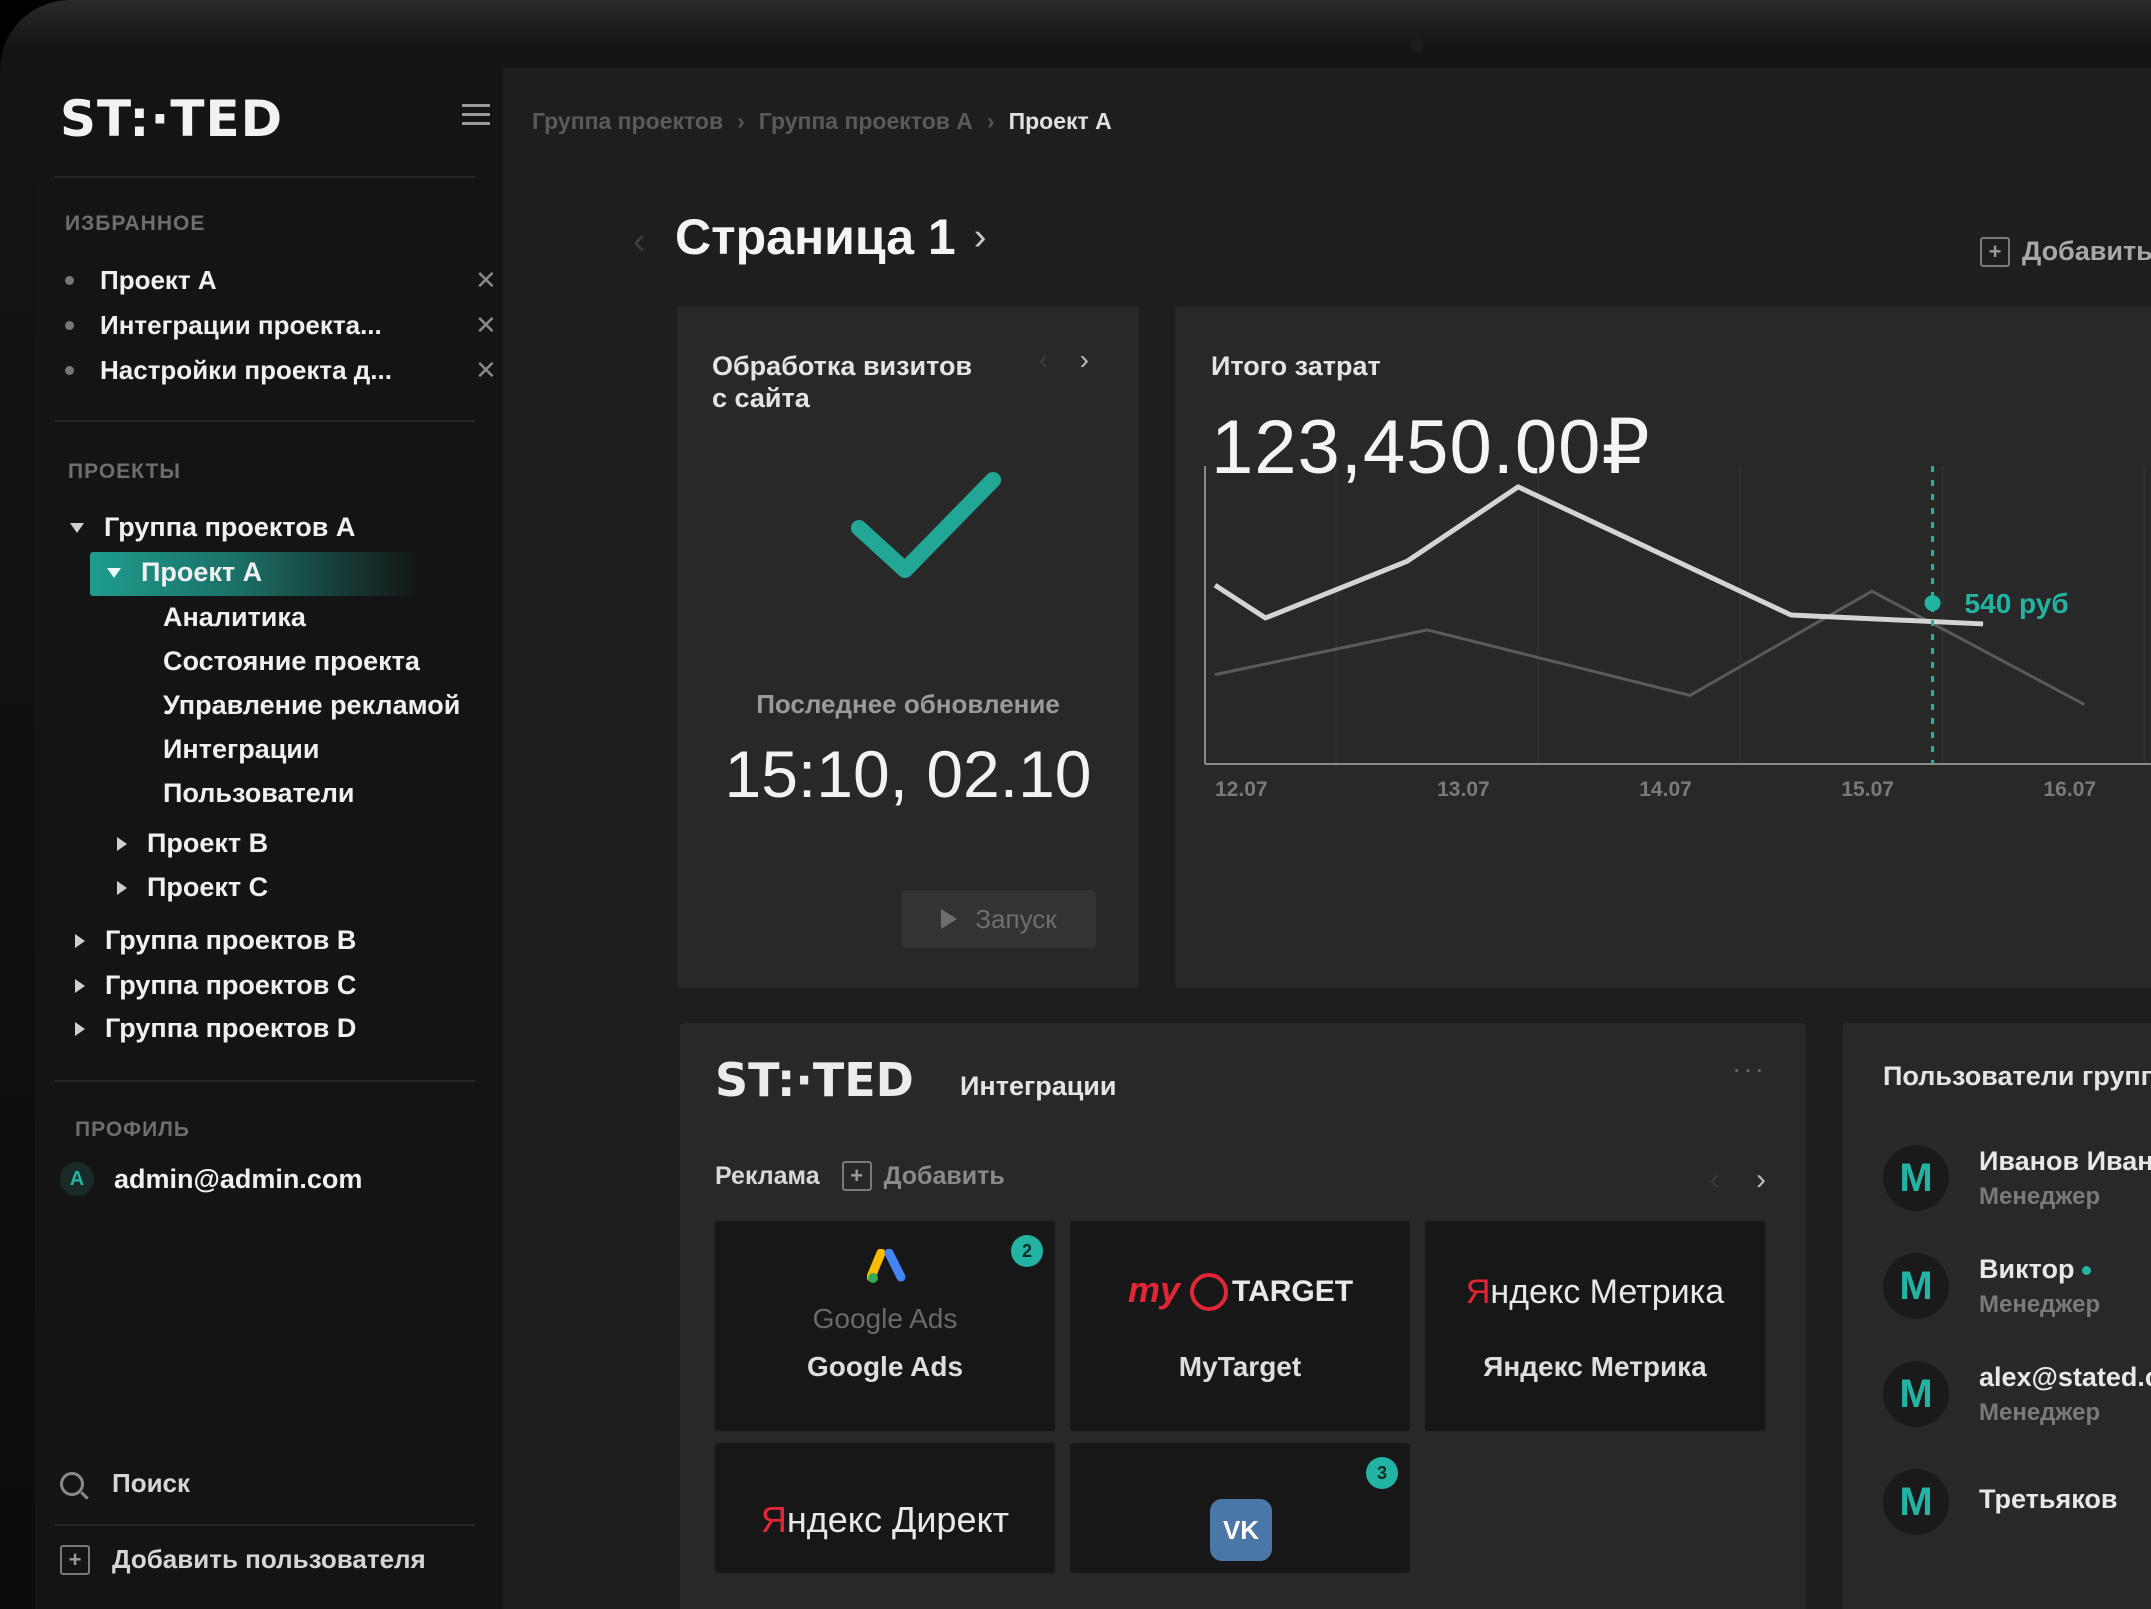 The image size is (2151, 1609). Describe the element at coordinates (1293, 1291) in the screenshot. I see `mytarget-logo-right: TARGET` at that location.